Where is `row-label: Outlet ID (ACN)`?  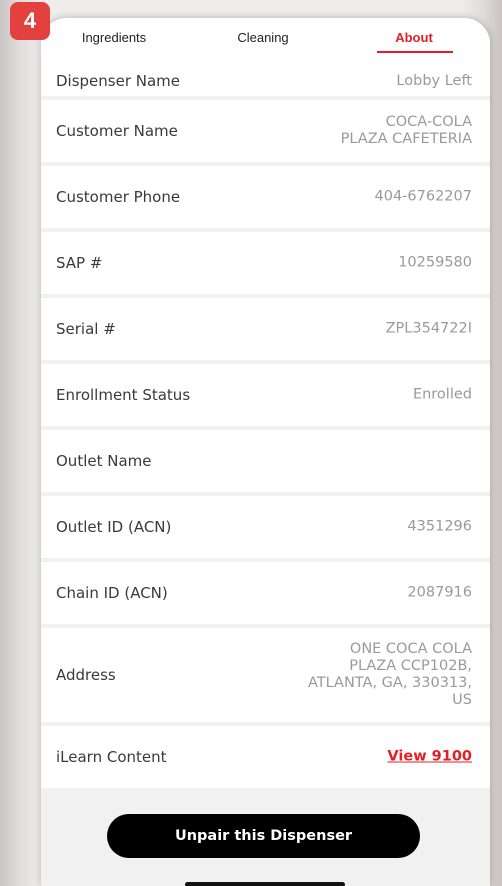
row-label: Outlet ID (ACN) is located at coordinates (114, 527).